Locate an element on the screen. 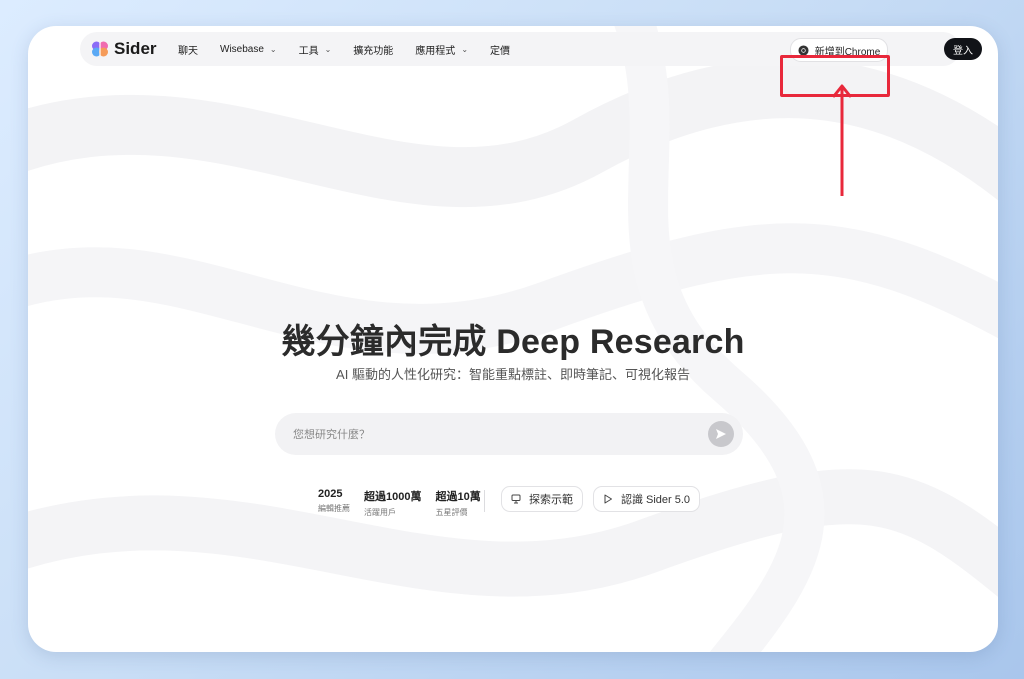 The width and height of the screenshot is (1024, 679). nav-item-label: 定價 is located at coordinates (500, 49).